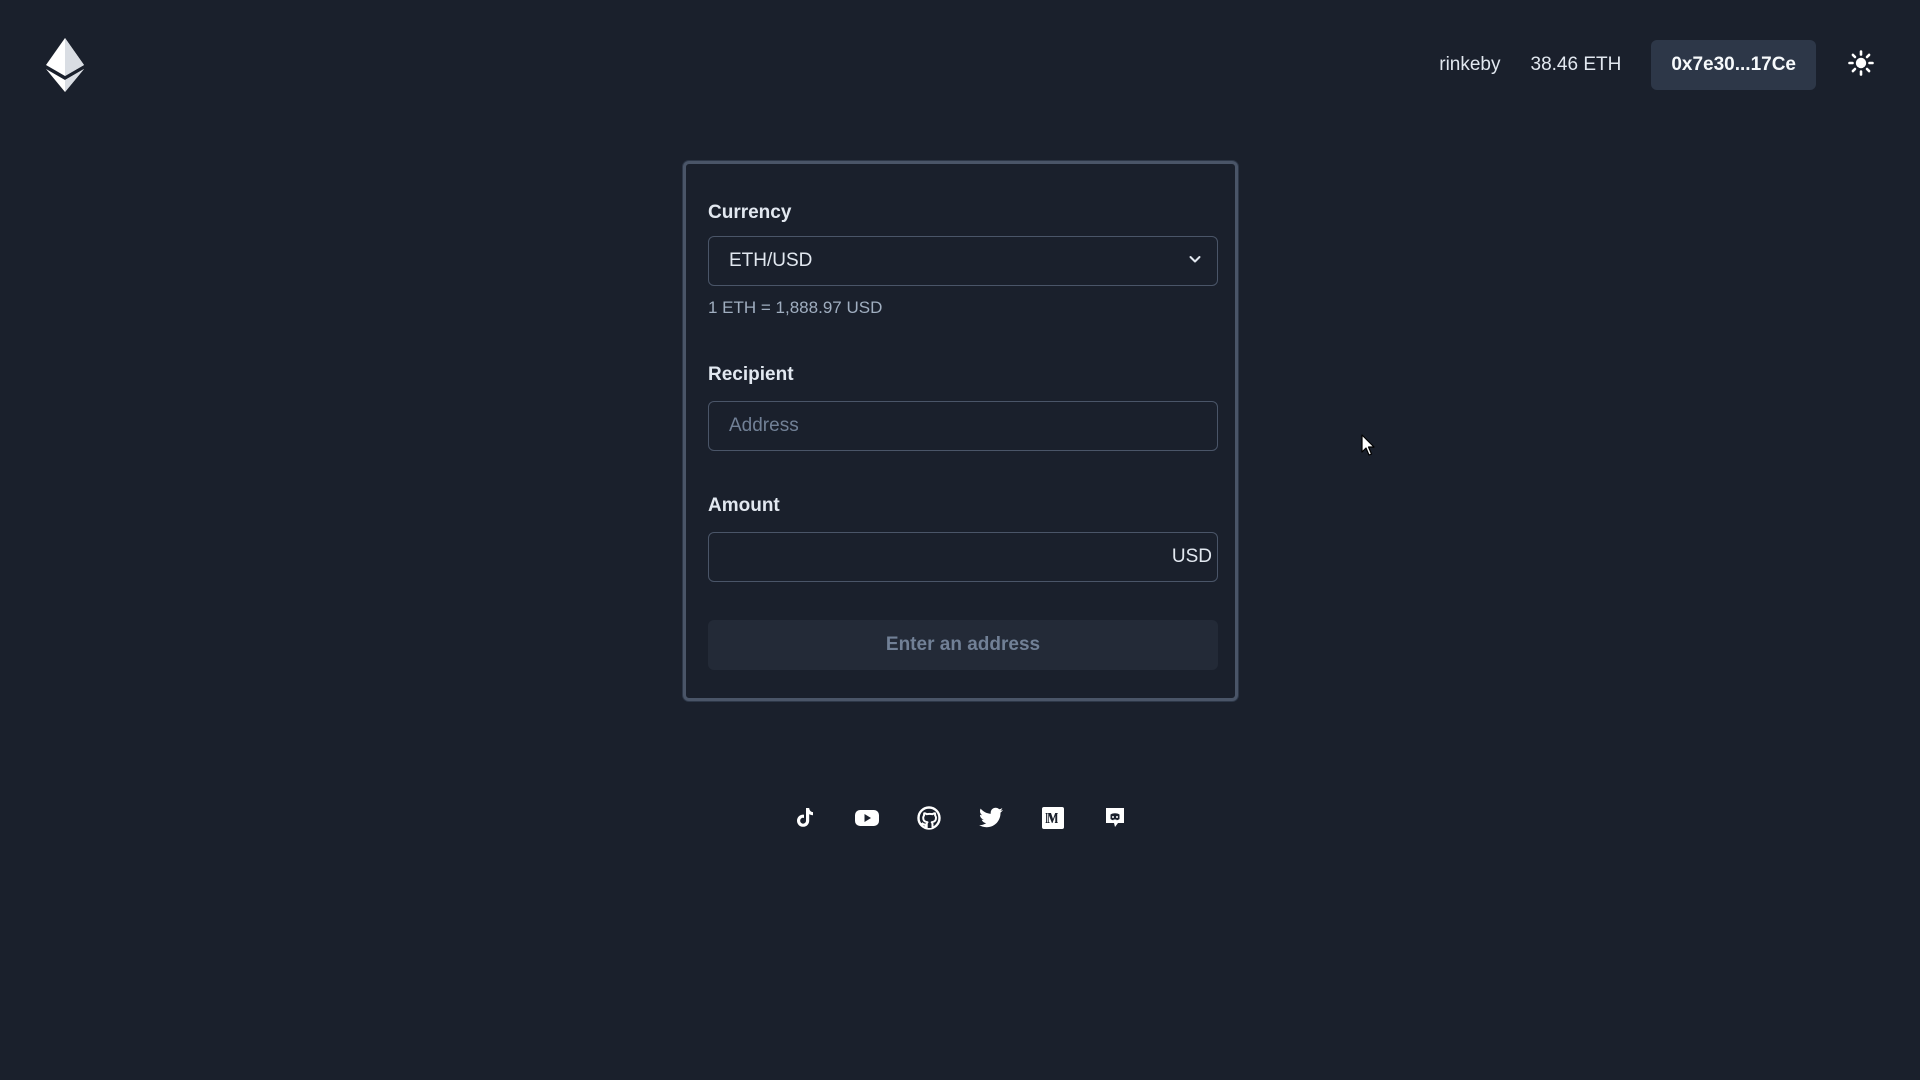 The height and width of the screenshot is (1080, 1920). I want to click on submit-button: Enter an address, so click(963, 645).